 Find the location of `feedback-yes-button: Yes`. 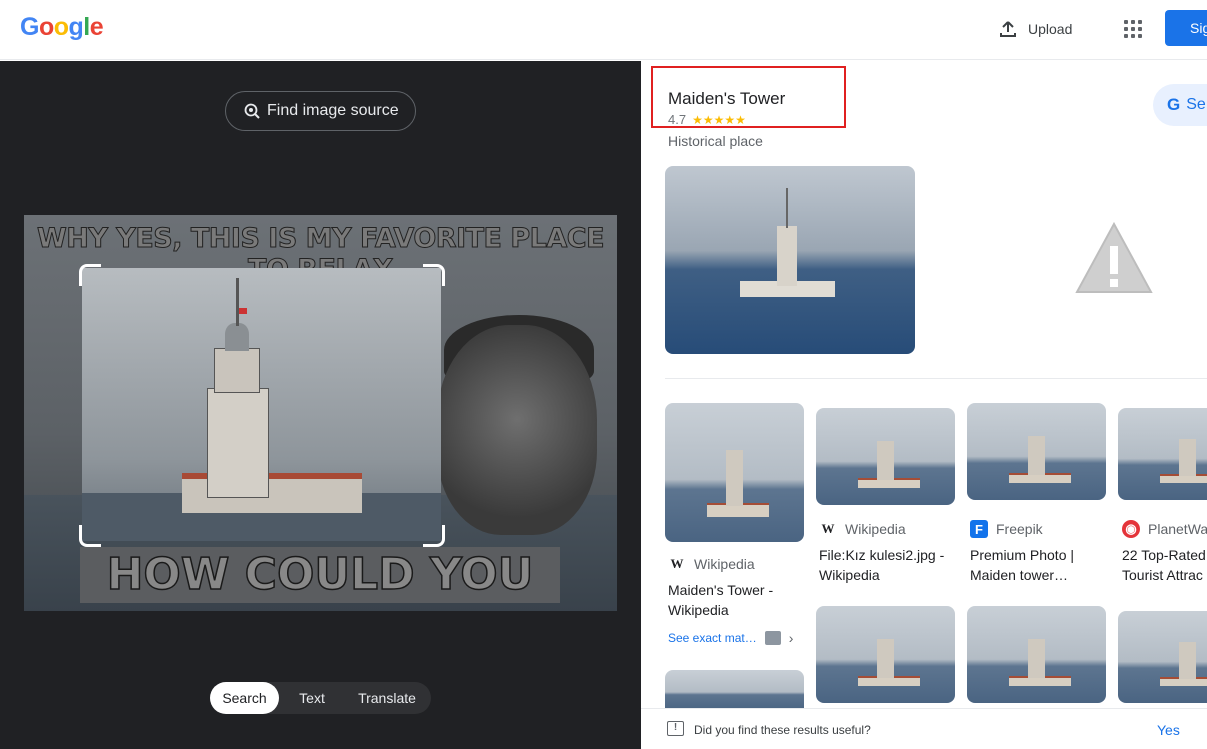

feedback-yes-button: Yes is located at coordinates (1168, 730).